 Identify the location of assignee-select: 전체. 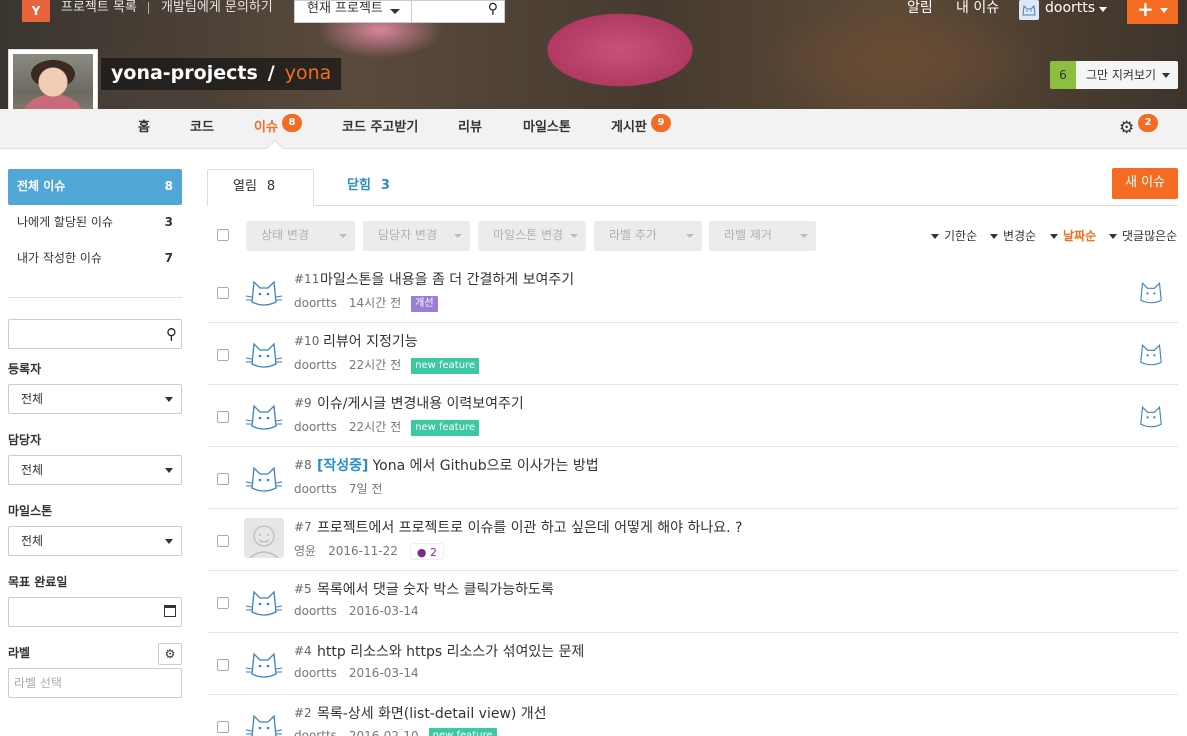
(95, 470).